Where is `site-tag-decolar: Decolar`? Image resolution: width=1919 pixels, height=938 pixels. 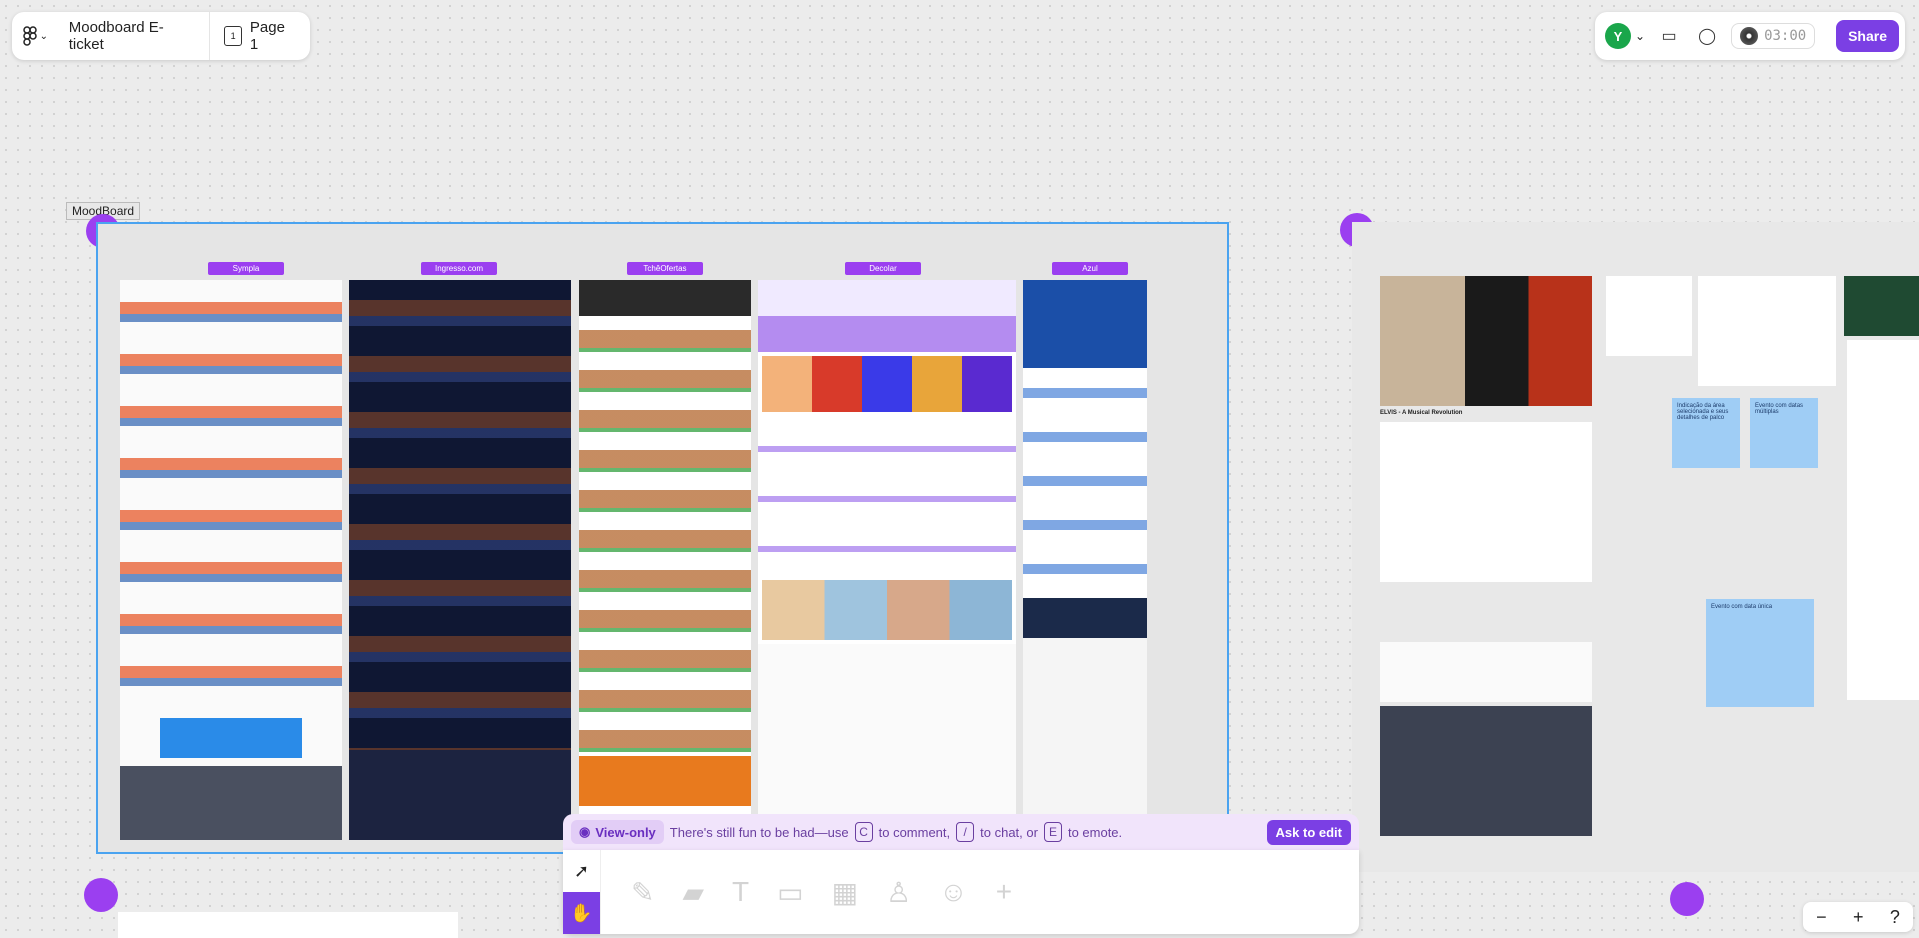 site-tag-decolar: Decolar is located at coordinates (883, 268).